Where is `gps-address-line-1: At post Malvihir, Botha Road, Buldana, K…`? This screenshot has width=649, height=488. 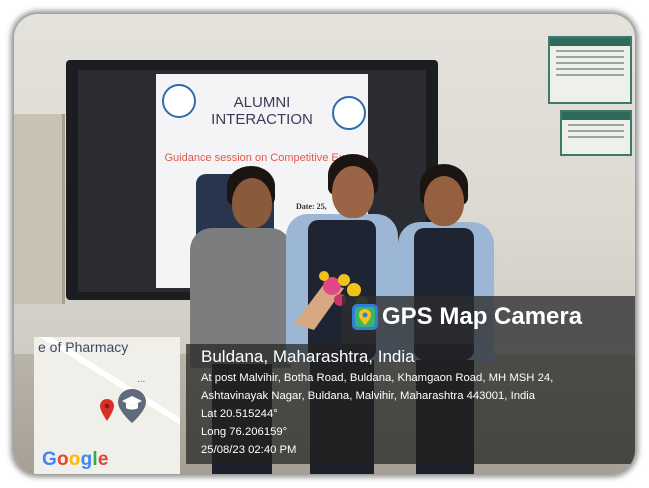
gps-address-line-1: At post Malvihir, Botha Road, Buldana, K… is located at coordinates (377, 378).